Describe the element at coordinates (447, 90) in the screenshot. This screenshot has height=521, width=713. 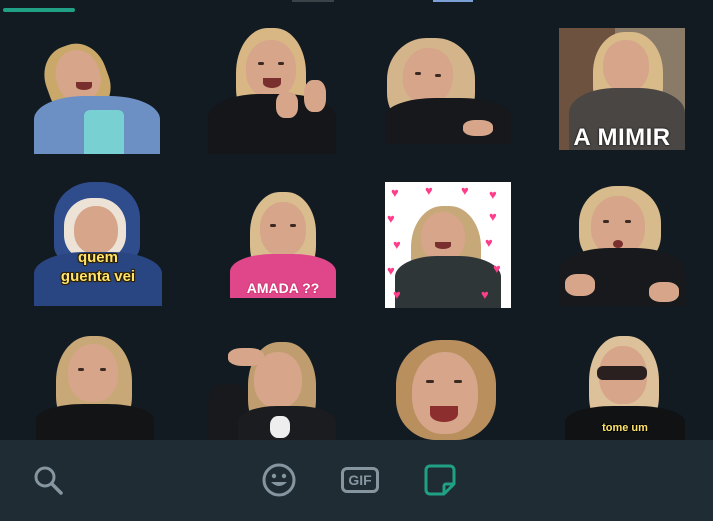
I see `sticker-hand-on-cheek` at that location.